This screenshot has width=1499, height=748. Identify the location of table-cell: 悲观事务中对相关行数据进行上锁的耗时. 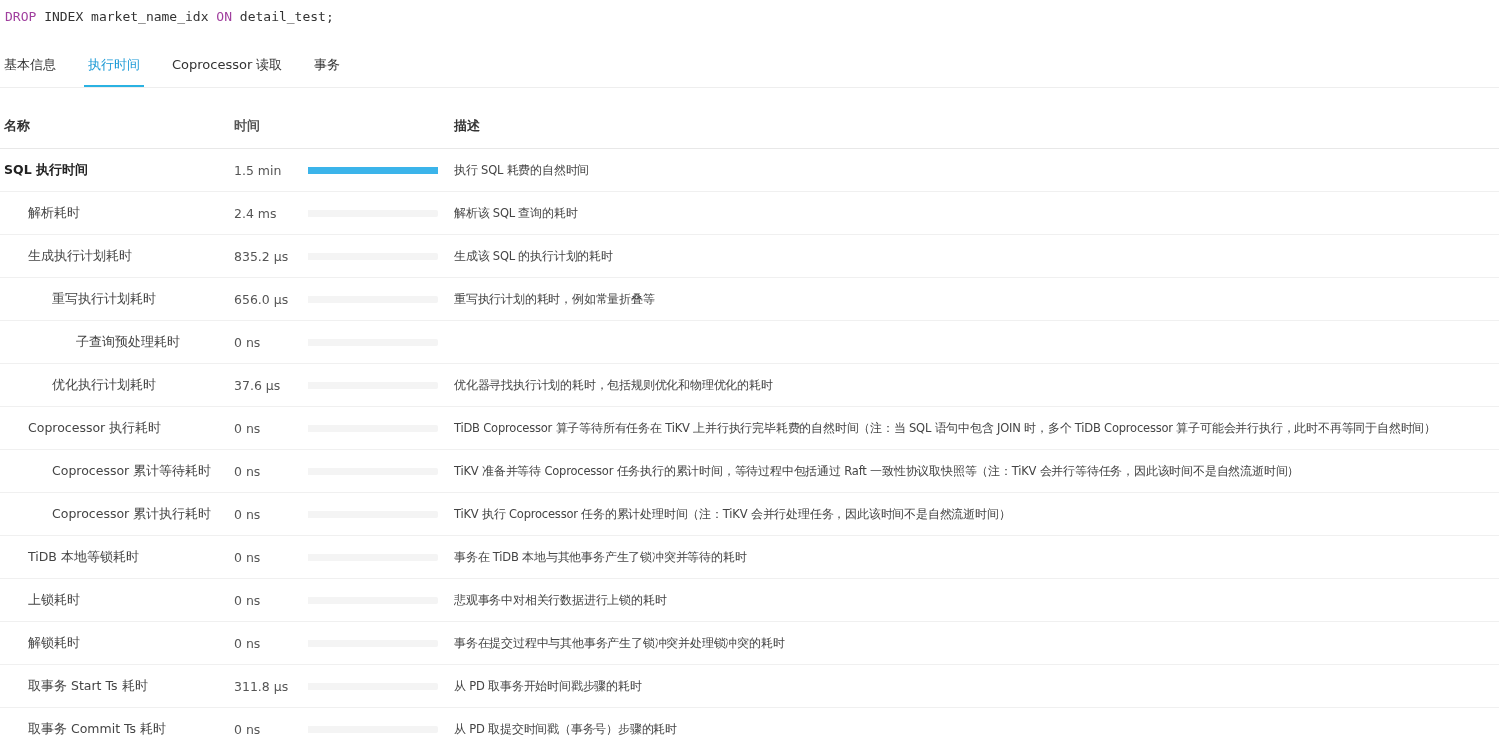
(560, 599).